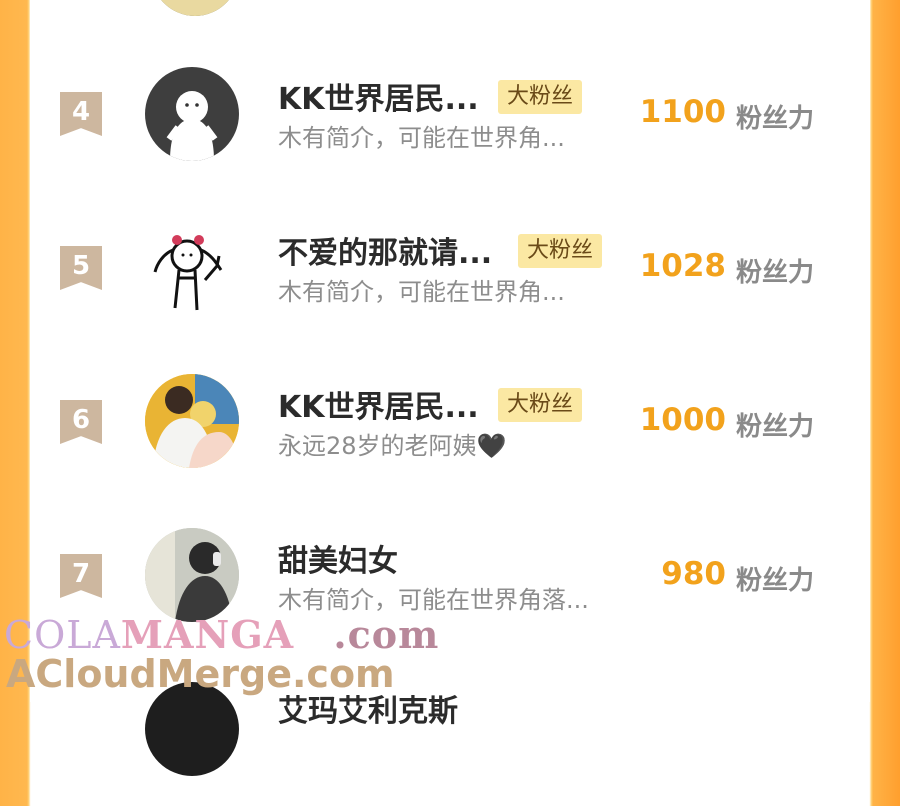 The width and height of the screenshot is (900, 806). I want to click on fan-power-score: 980, so click(693, 574).